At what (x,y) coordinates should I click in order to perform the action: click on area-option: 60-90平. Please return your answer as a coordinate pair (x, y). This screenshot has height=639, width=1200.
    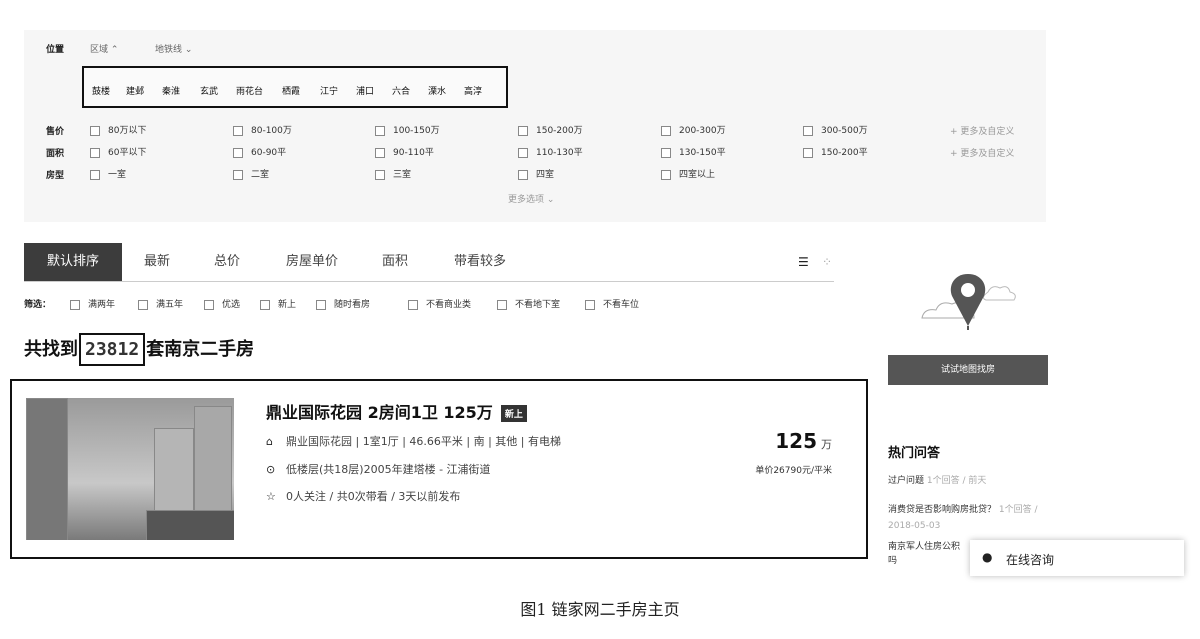
    Looking at the image, I should click on (259, 151).